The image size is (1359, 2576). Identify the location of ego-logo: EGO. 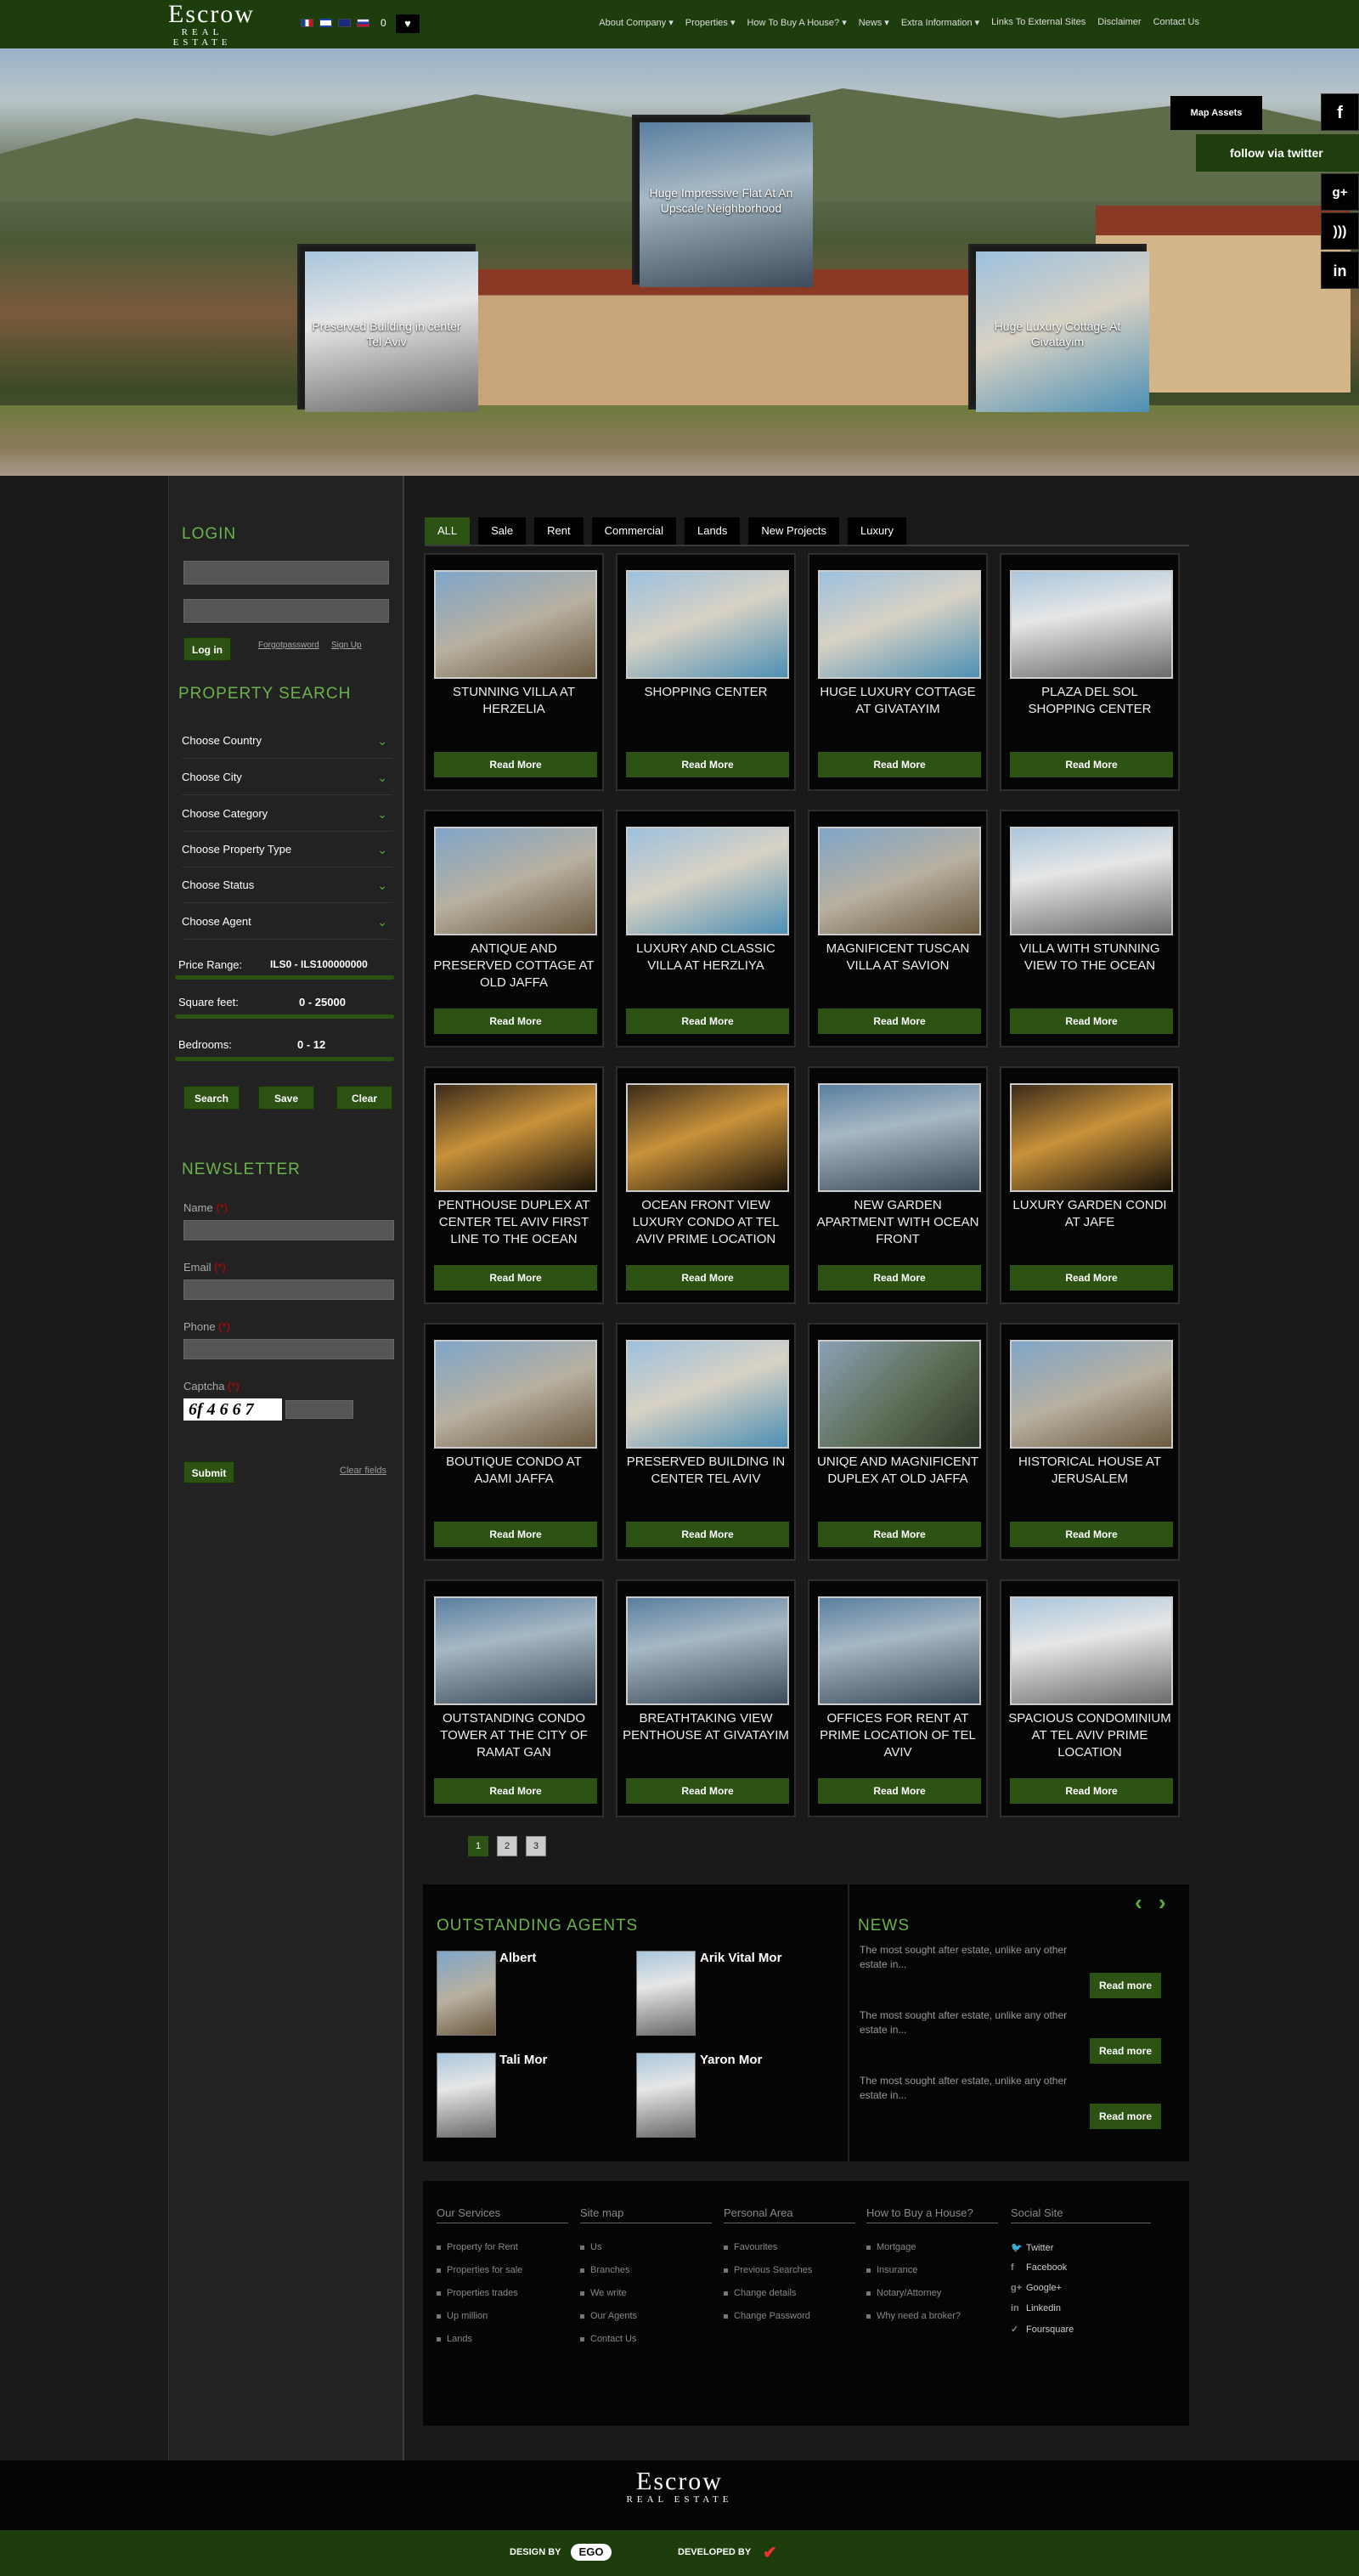
(591, 2552).